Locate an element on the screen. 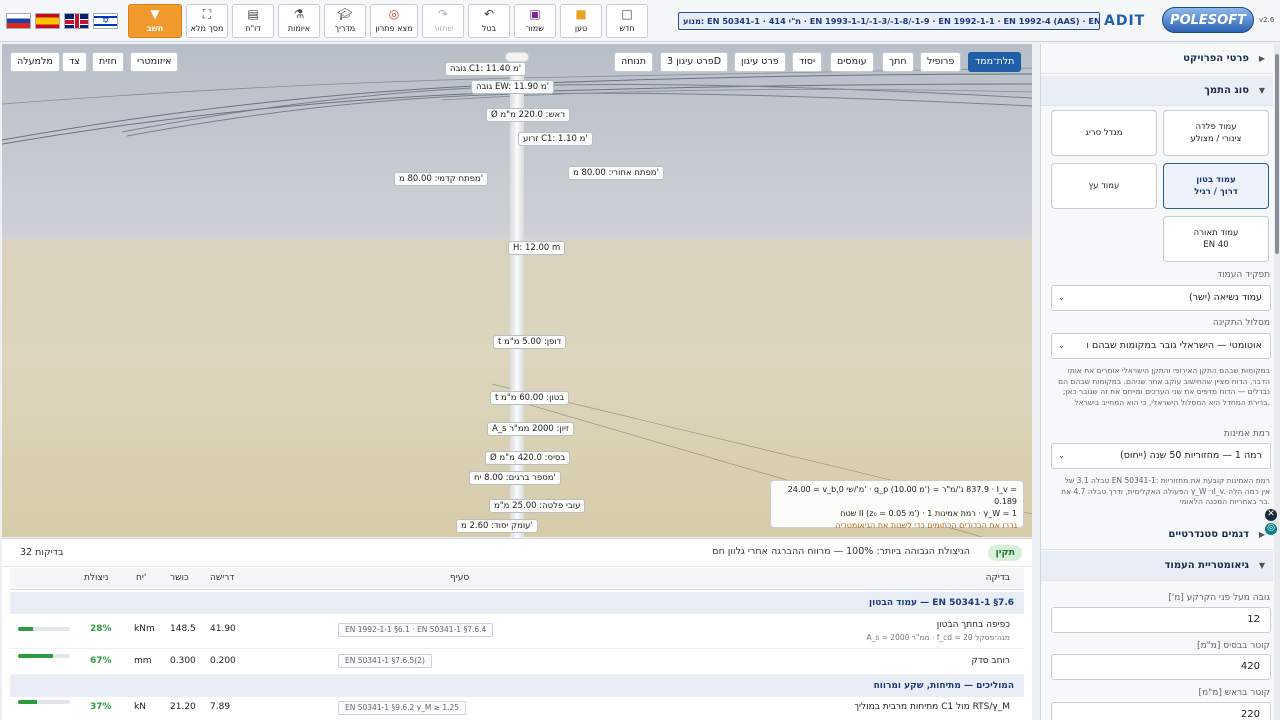 The height and width of the screenshot is (720, 1280). card-steel-pole: עמוד פלדה צינורי / מצולע is located at coordinates (1216, 133).